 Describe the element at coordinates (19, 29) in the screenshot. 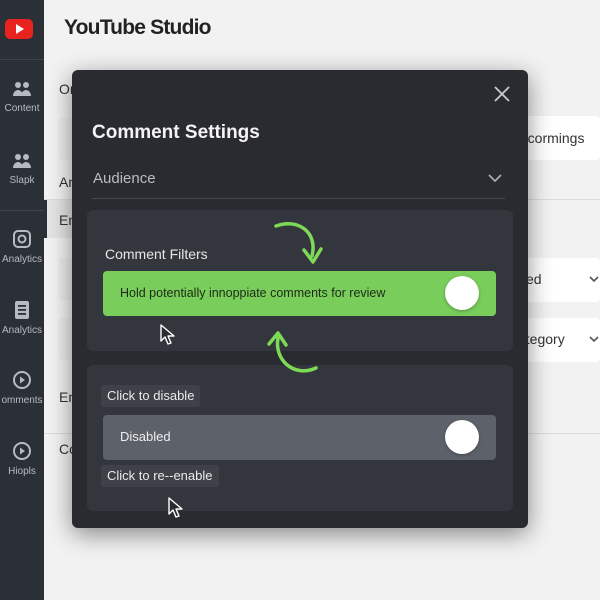

I see `youtube-logo-icon` at that location.